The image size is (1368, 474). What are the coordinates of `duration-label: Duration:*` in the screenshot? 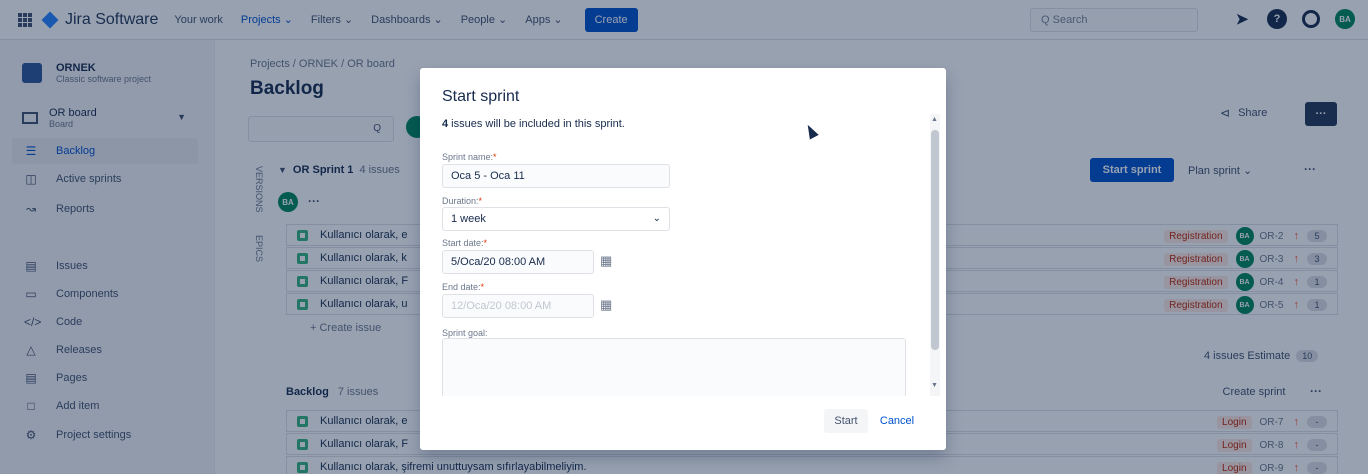 It's located at (462, 201).